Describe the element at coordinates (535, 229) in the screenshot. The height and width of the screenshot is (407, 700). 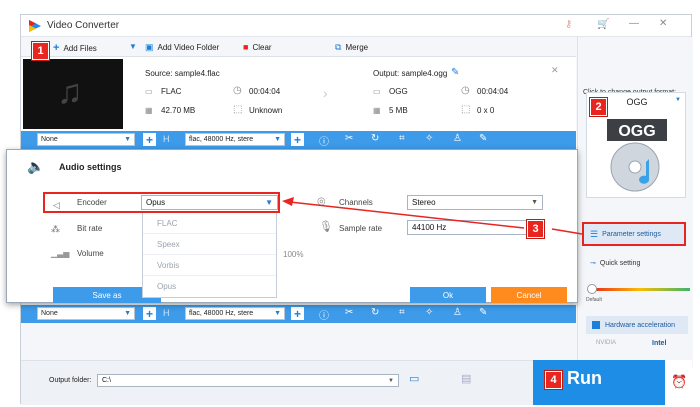
I see `badge-3: 3` at that location.